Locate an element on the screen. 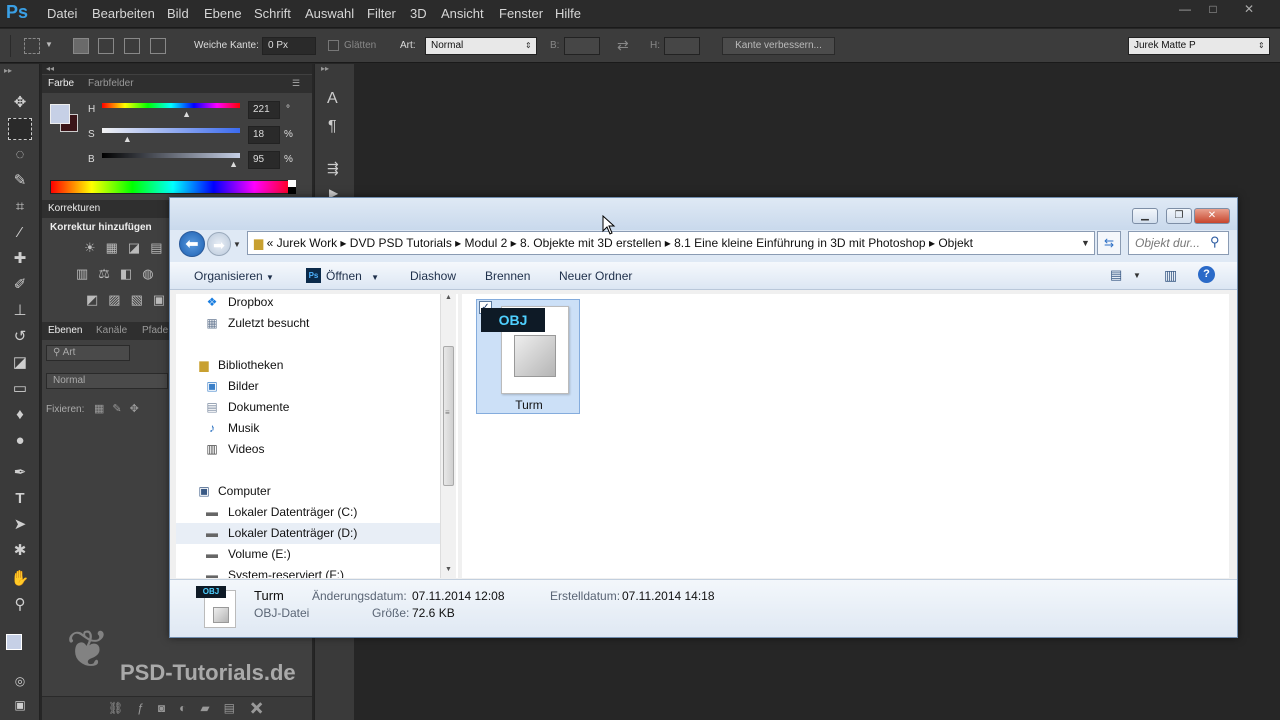 This screenshot has width=1280, height=720. lasso-tool-icon: ◌ is located at coordinates (20, 155).